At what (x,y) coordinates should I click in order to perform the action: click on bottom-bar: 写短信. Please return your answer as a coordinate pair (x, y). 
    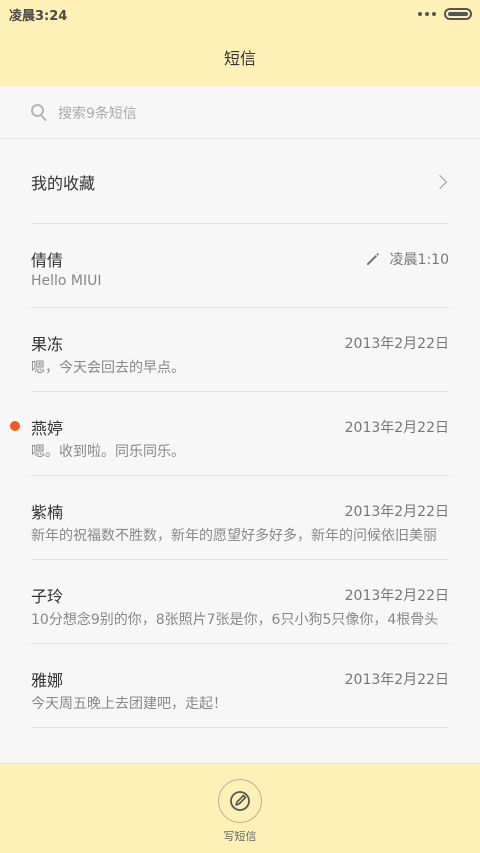
    Looking at the image, I should click on (240, 808).